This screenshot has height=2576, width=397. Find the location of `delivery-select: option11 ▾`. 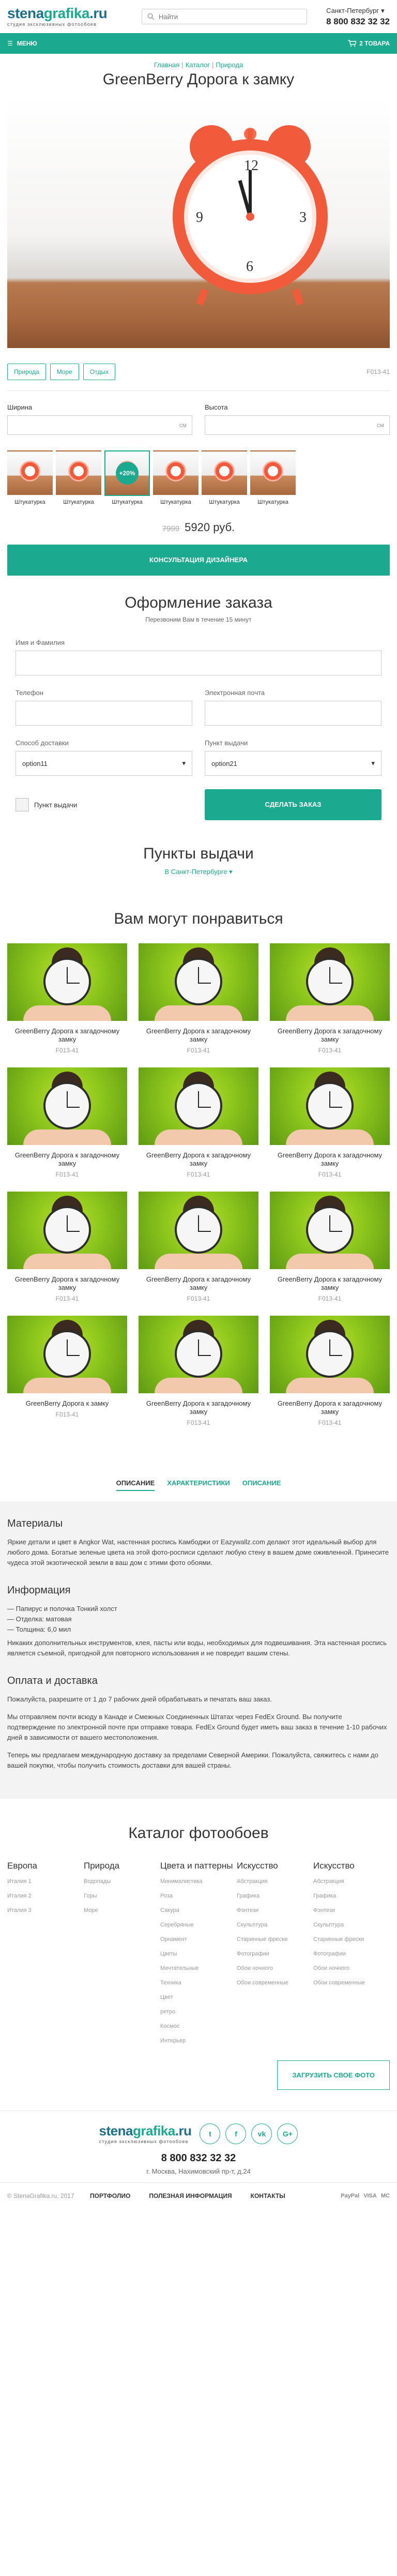

delivery-select: option11 ▾ is located at coordinates (104, 763).